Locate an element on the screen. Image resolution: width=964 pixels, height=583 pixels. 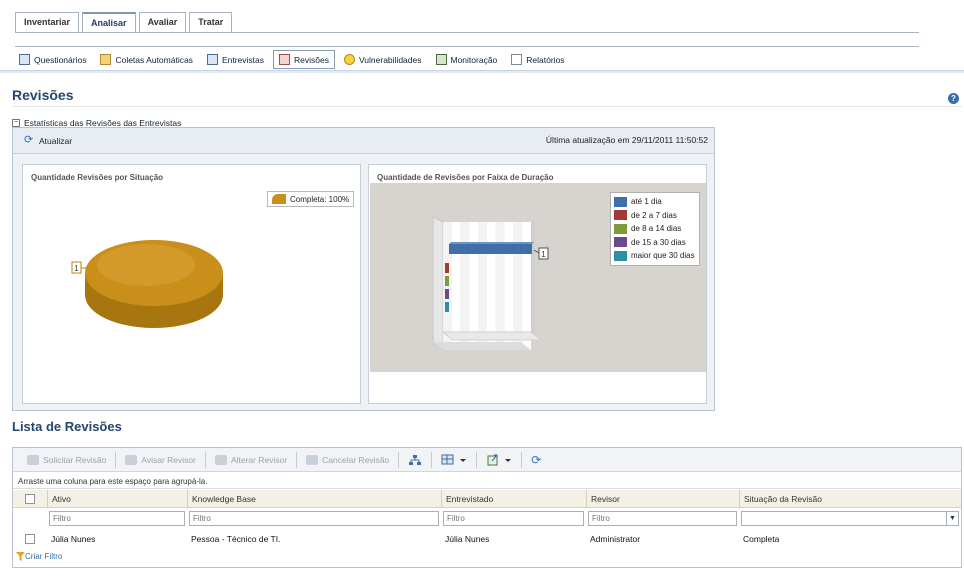
title-divider is located at coordinates (487, 106).